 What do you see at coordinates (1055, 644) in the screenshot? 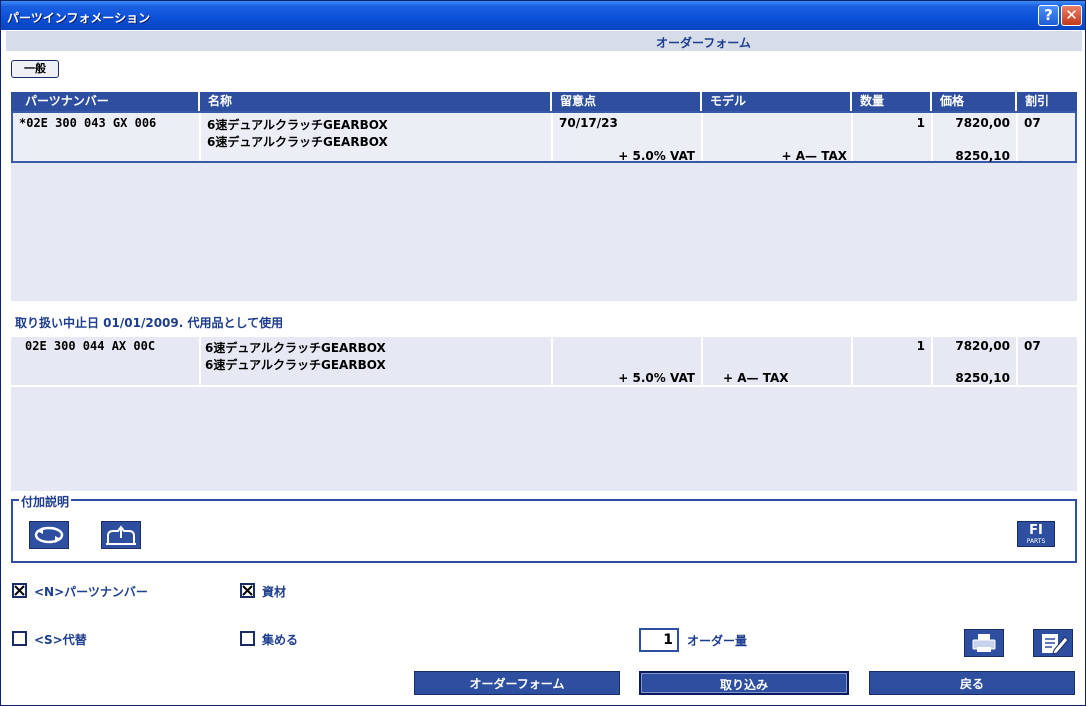
I see `edit-document-icon` at bounding box center [1055, 644].